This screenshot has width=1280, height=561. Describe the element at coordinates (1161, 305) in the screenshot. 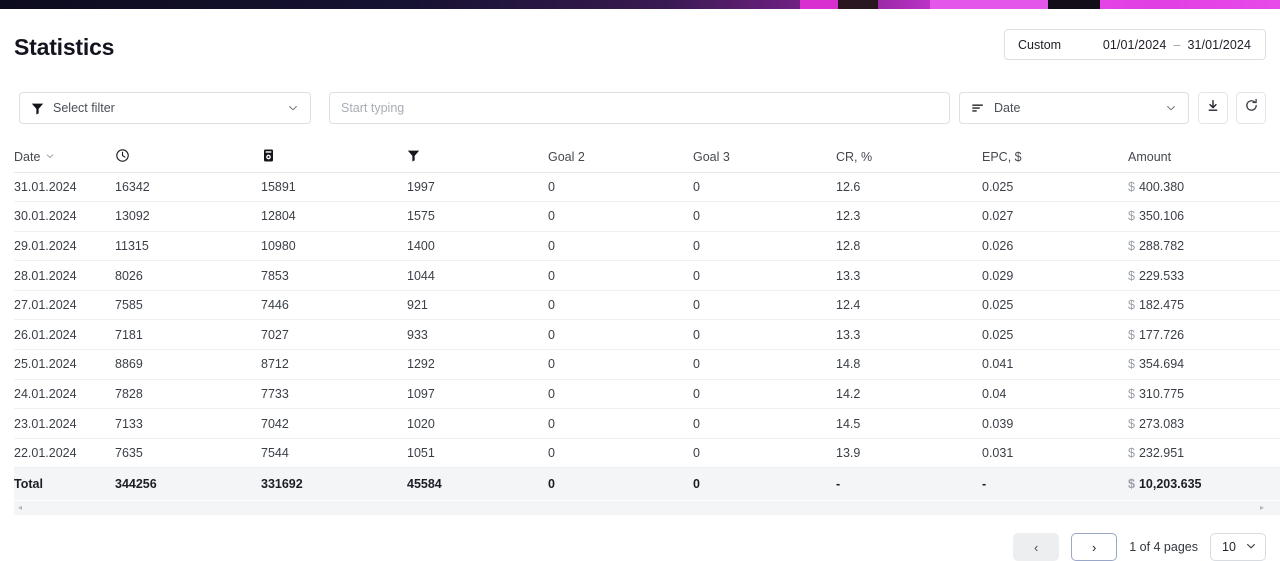

I see `amount-value: 182.475` at that location.